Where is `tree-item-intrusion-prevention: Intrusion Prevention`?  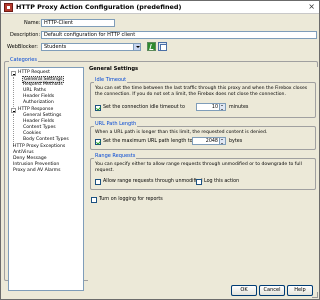
tree-item-intrusion-prevention: Intrusion Prevention is located at coordinates (36, 164).